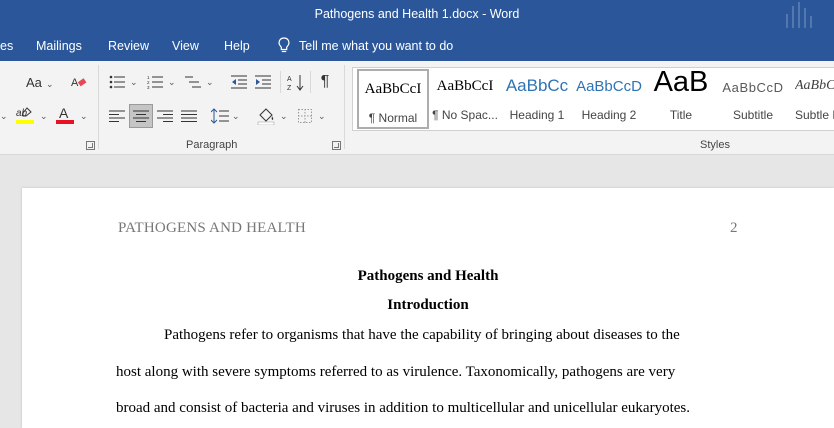  Describe the element at coordinates (681, 99) in the screenshot. I see `style-title: AaB Title` at that location.